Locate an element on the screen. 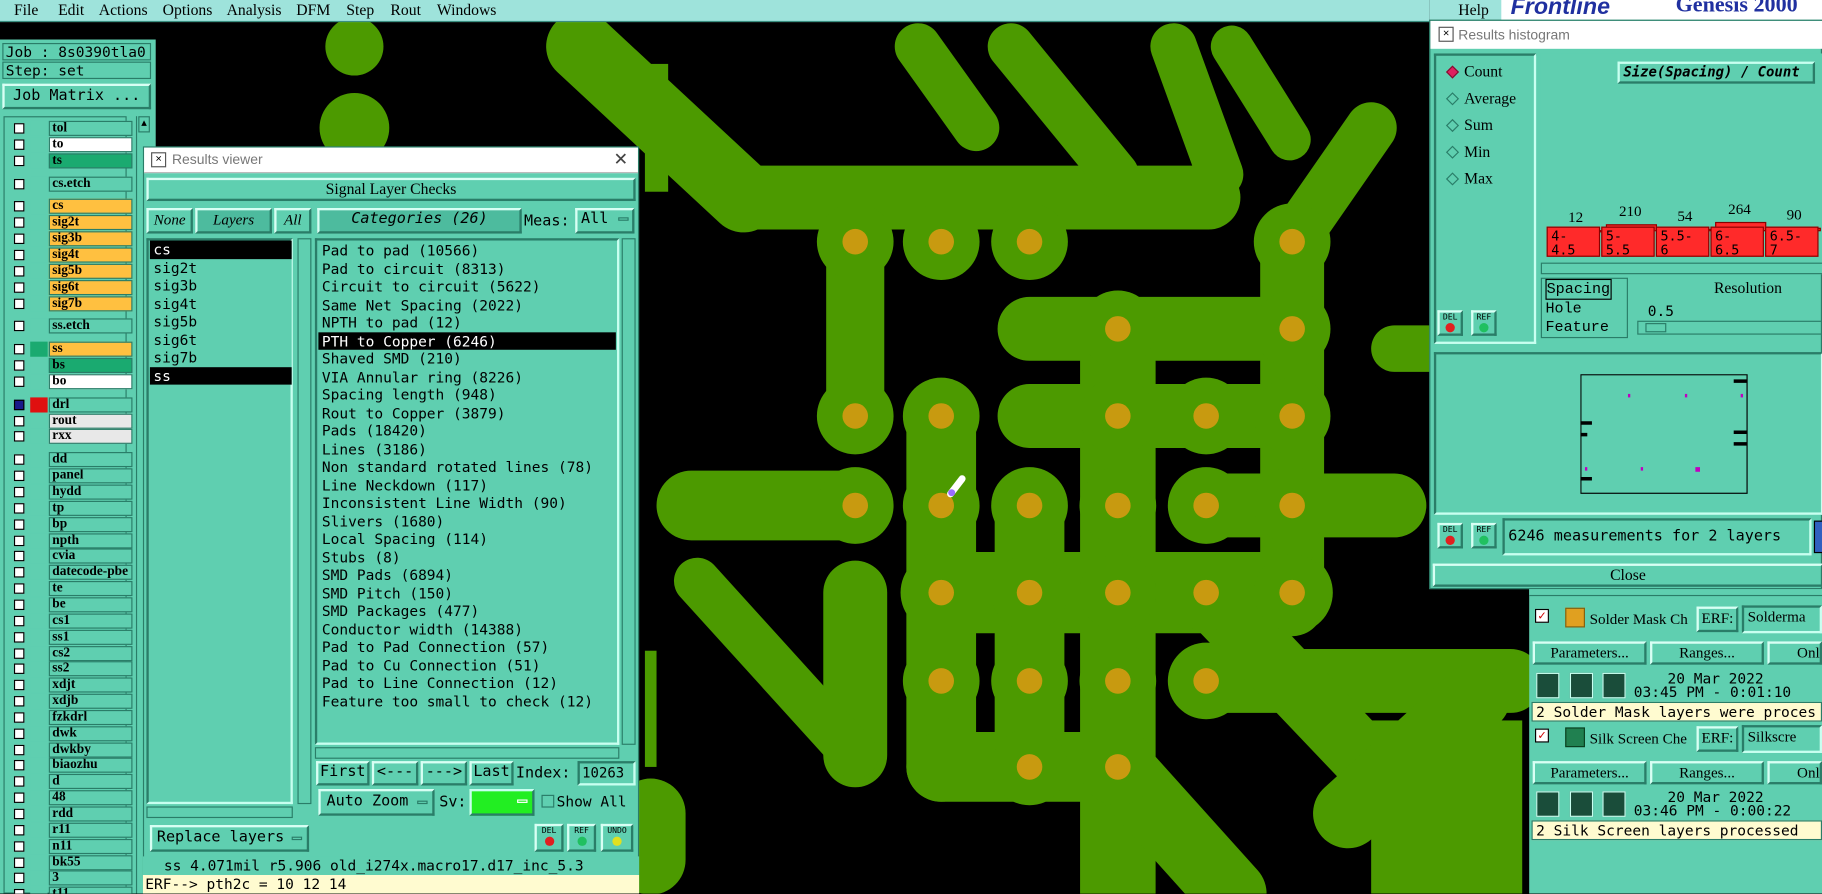  layer-row-cs: cs is located at coordinates (71, 207).